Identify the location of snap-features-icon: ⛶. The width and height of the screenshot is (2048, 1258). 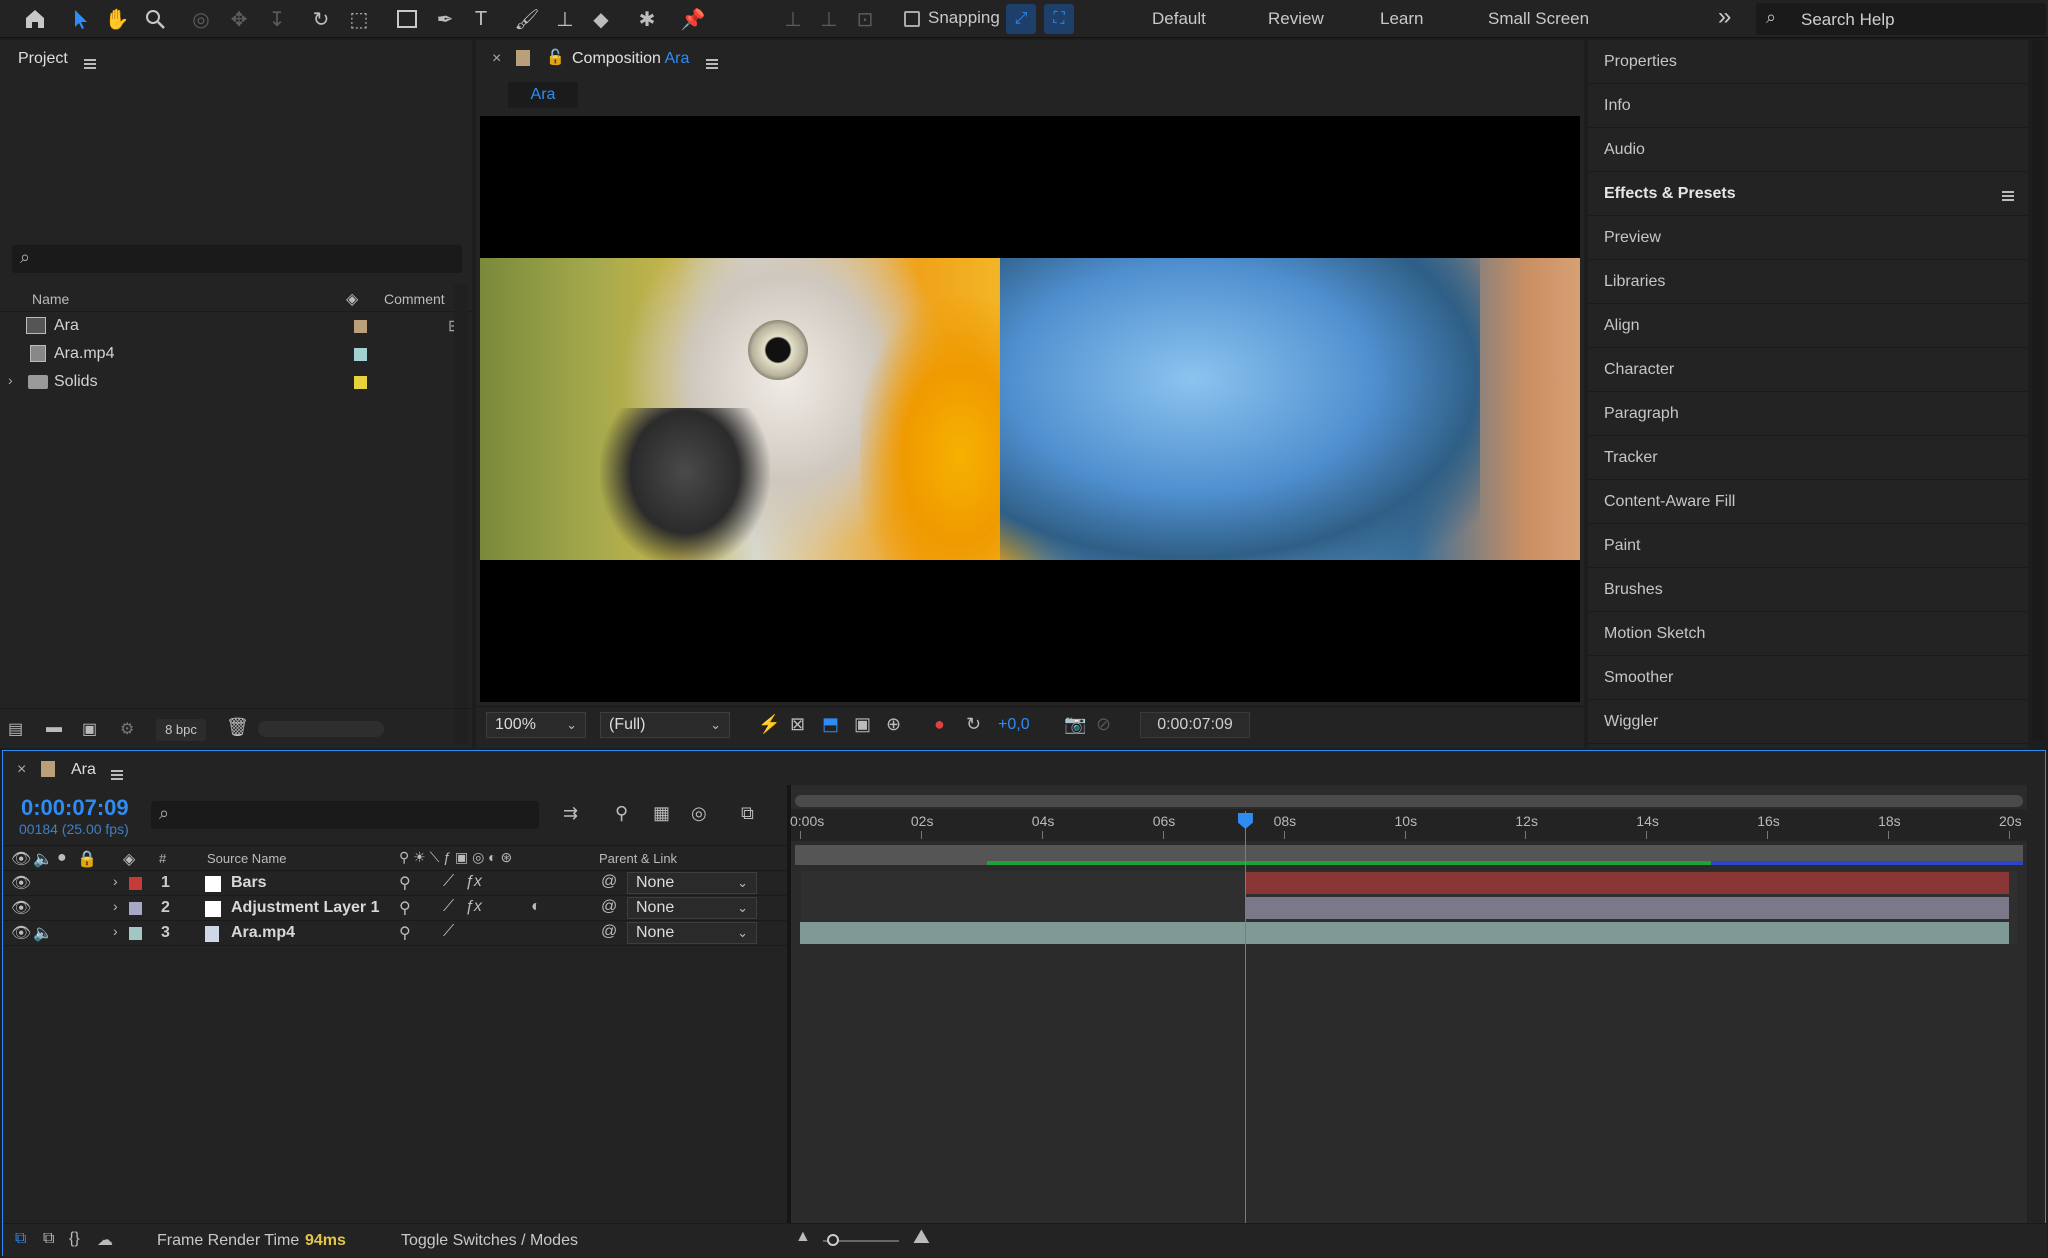
(1059, 19).